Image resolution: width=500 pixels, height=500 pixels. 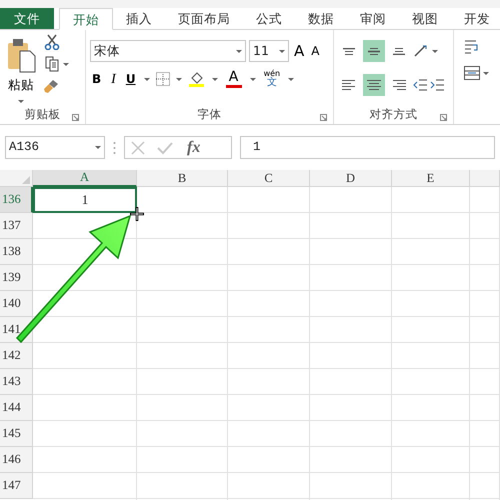 What do you see at coordinates (269, 51) in the screenshot?
I see `font-size-dropdown: 11` at bounding box center [269, 51].